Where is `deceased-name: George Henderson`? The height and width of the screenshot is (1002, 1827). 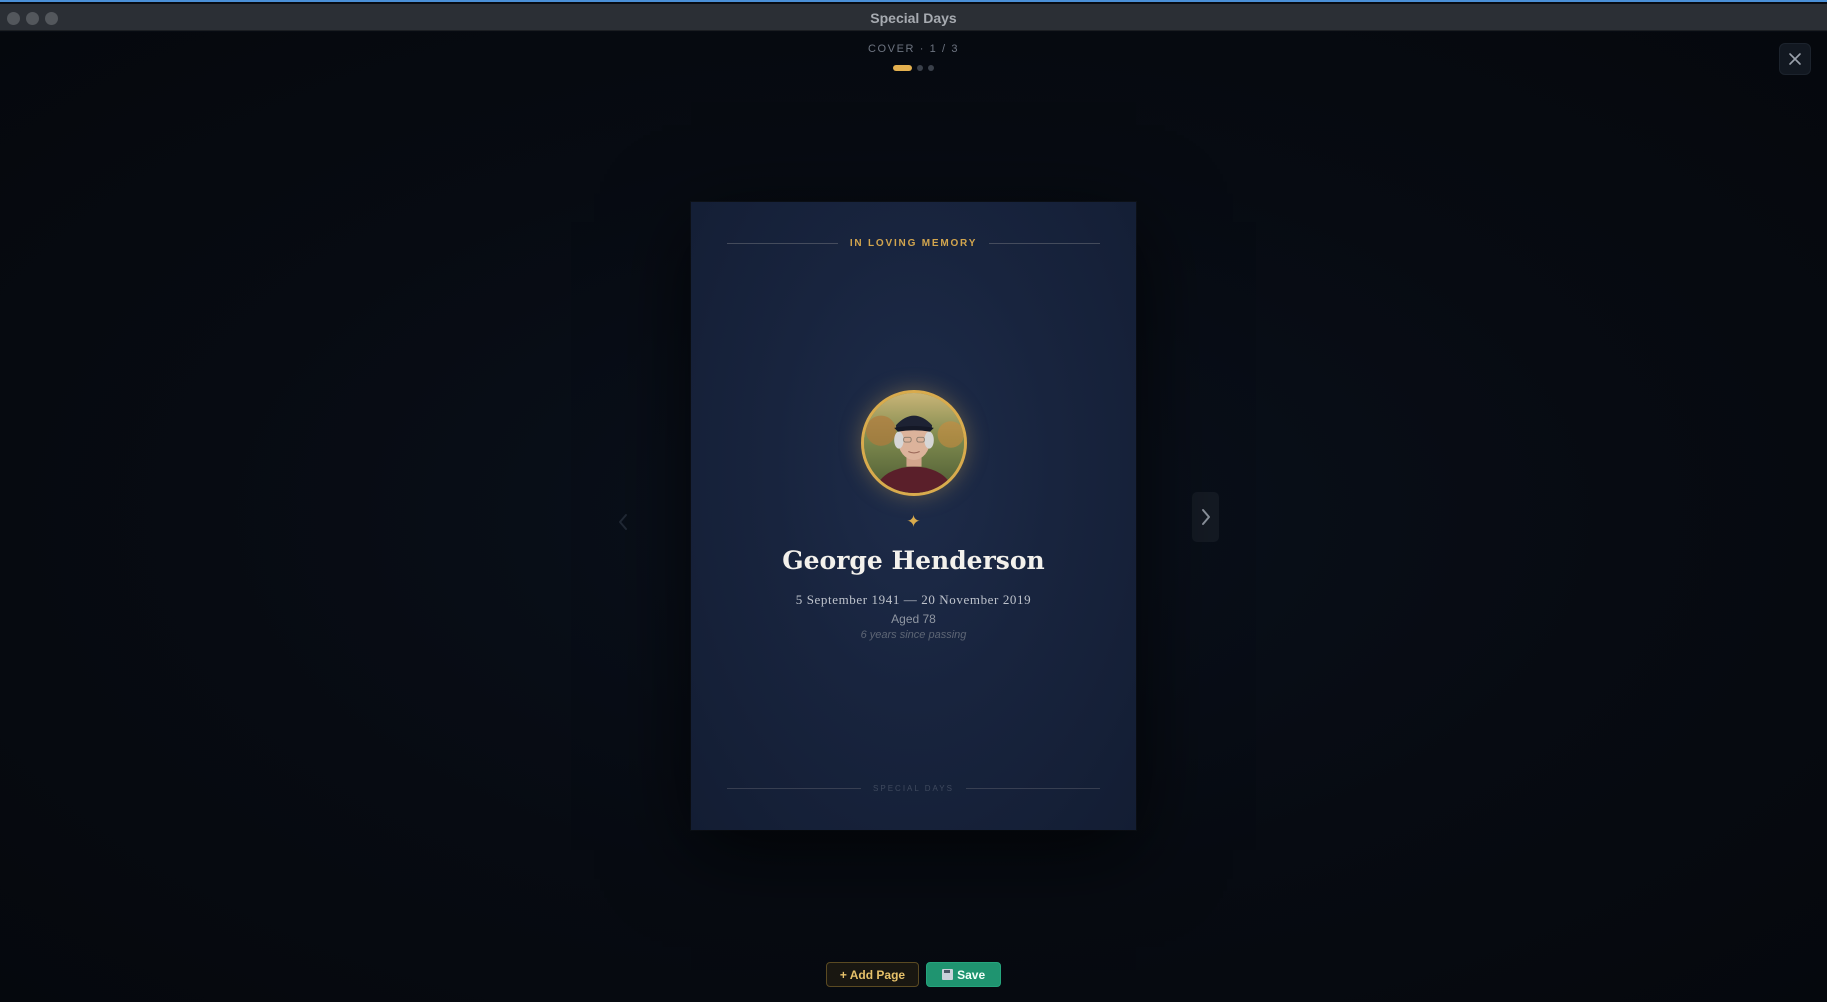 deceased-name: George Henderson is located at coordinates (913, 560).